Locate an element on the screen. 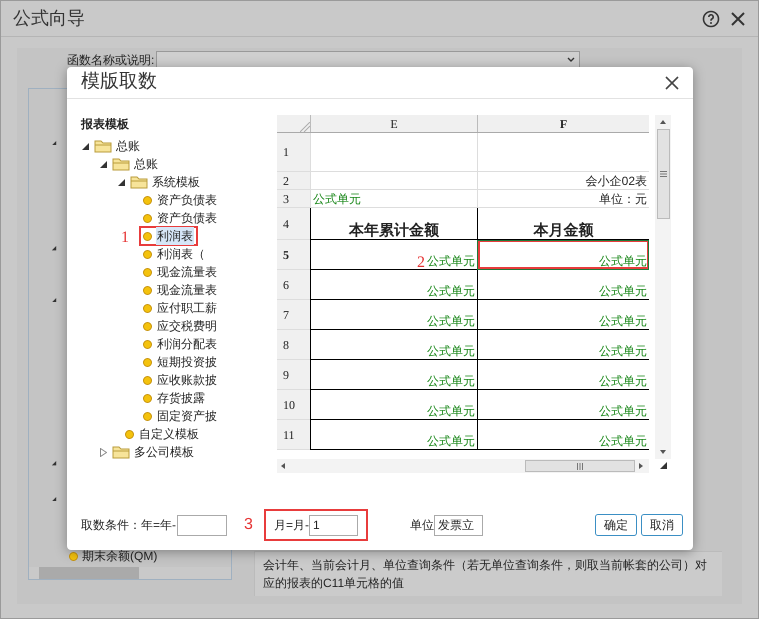 This screenshot has width=759, height=619. function-list-item: 期末余额(QM) is located at coordinates (120, 556).